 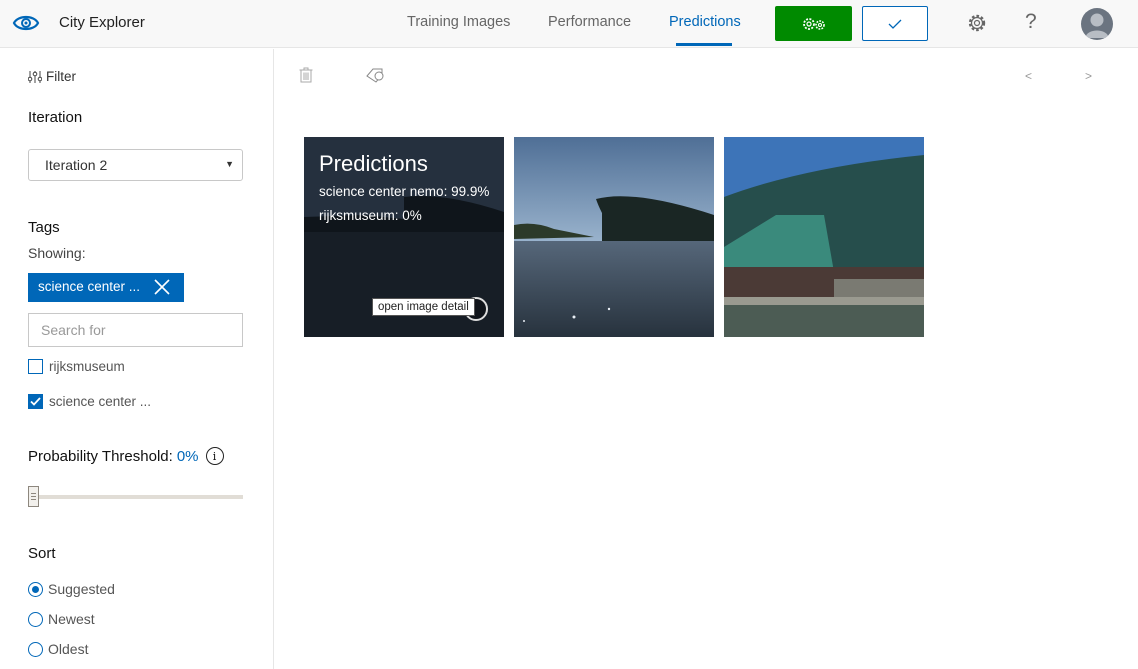 I want to click on iteration-dropdown: Iteration 2 ▼, so click(x=135, y=165).